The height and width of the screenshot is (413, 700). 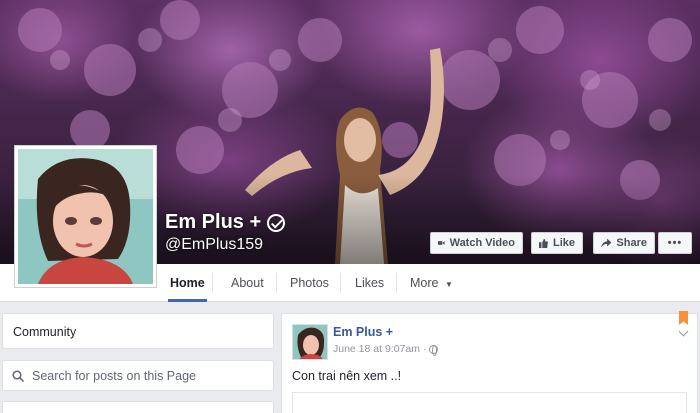 I want to click on like-button: Like, so click(x=557, y=243).